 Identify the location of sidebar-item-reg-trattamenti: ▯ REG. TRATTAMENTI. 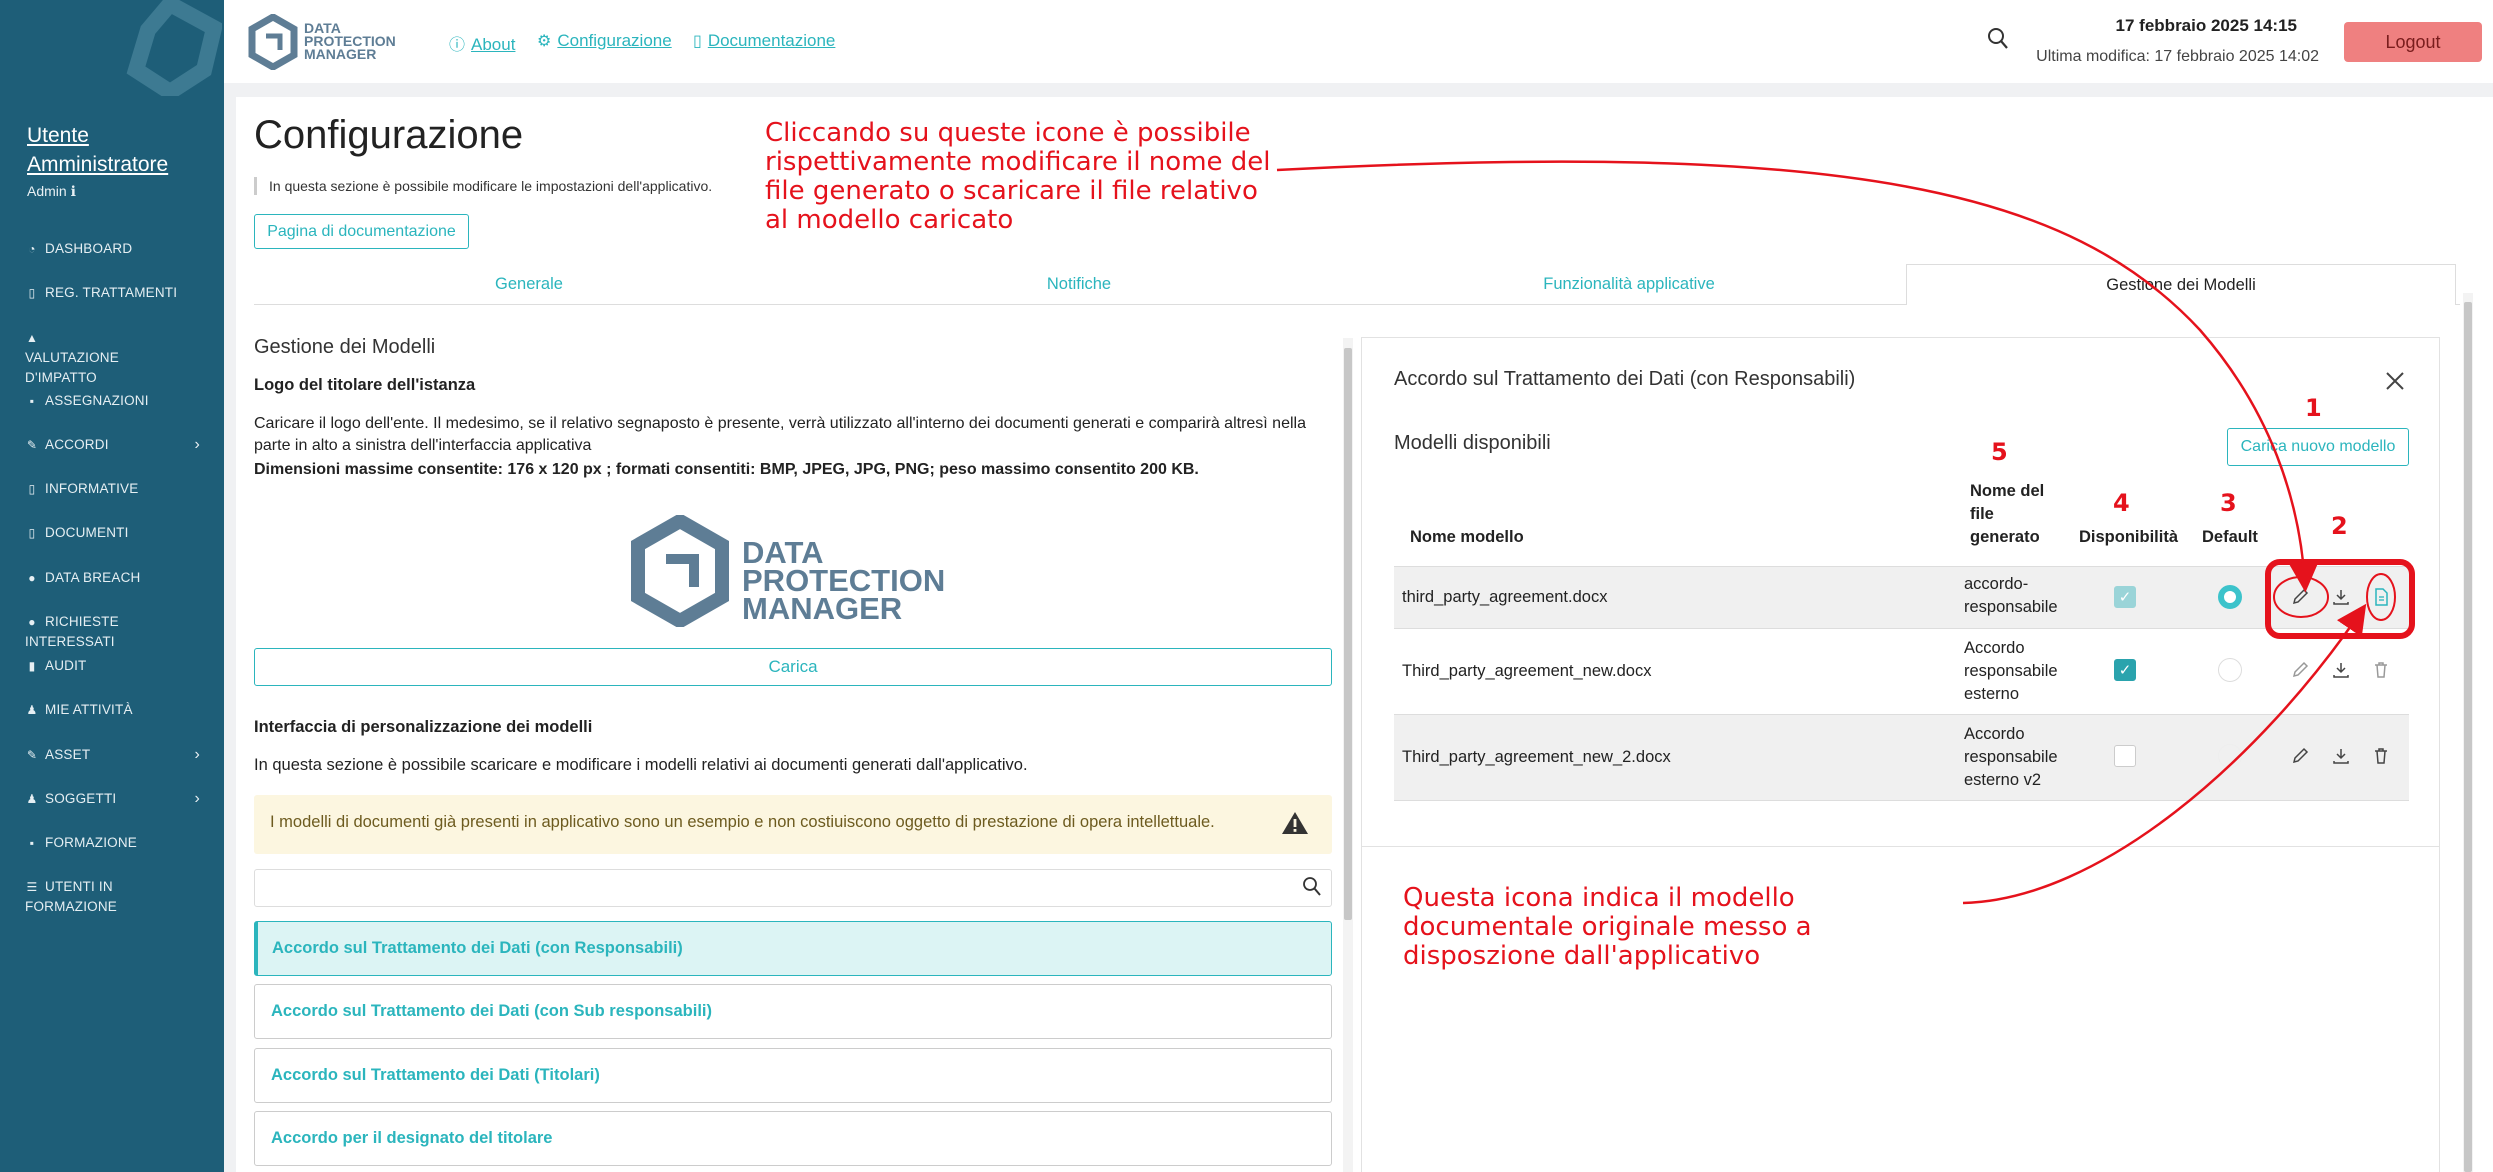
(112, 293).